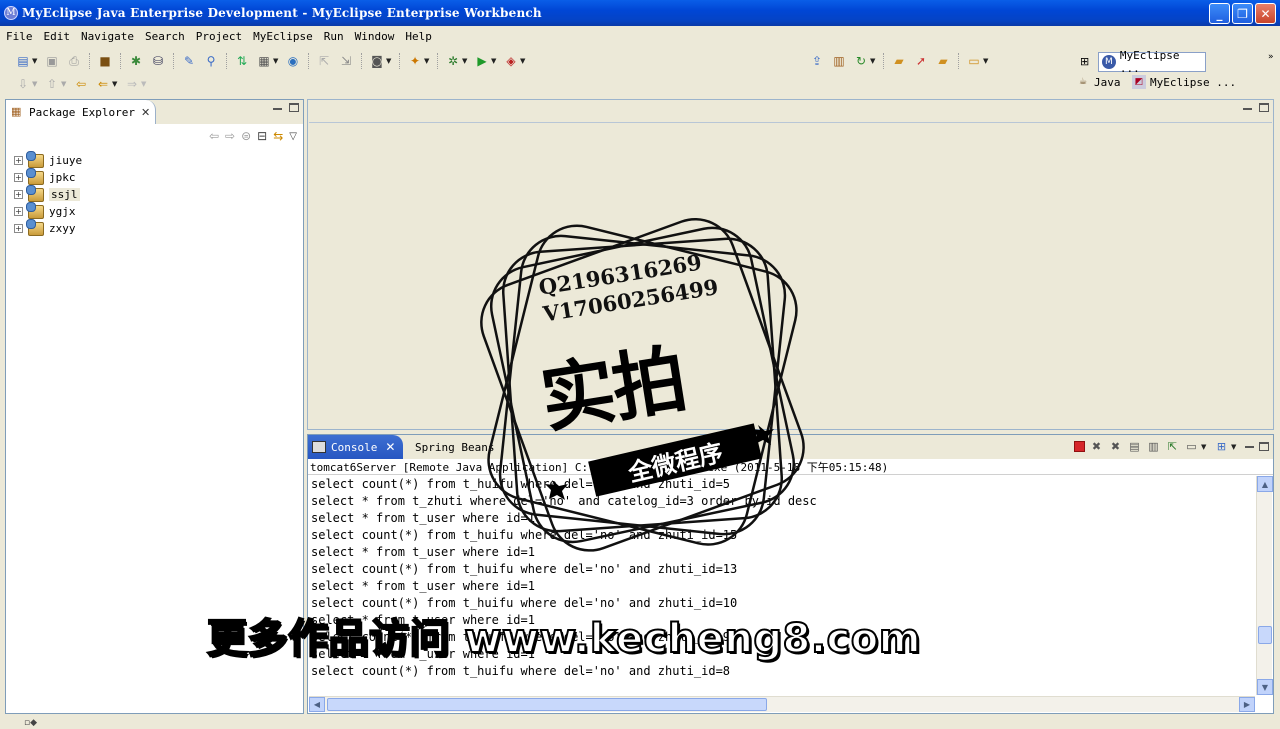 Image resolution: width=1280 pixels, height=729 pixels. I want to click on display-console-icon: ▭, so click(1191, 446).